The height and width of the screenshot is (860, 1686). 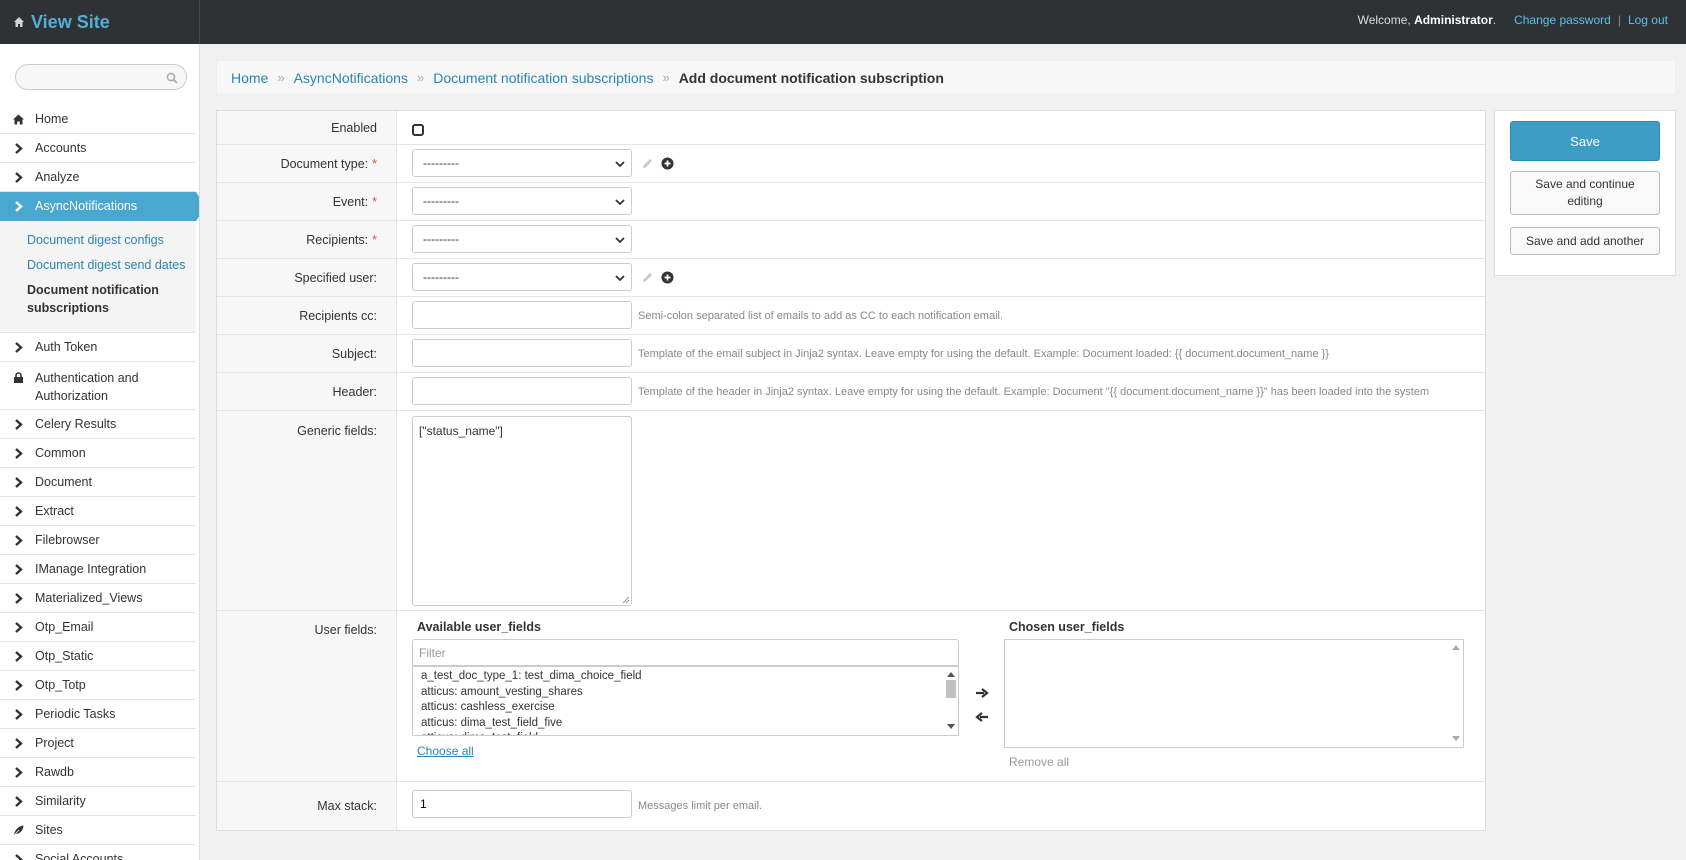 I want to click on sidebar-item-imanage-integration: IManage Integration, so click(x=98, y=569).